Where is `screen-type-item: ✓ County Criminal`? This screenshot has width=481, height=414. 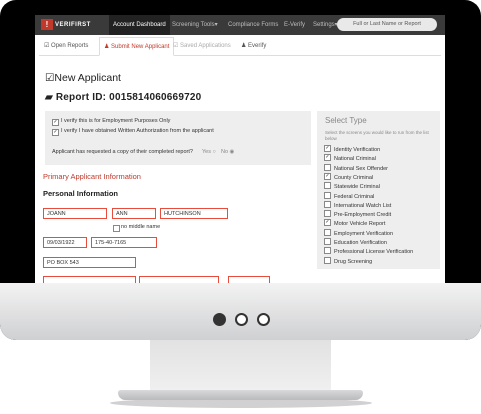
screen-type-item: ✓ County Criminal is located at coordinates (349, 177).